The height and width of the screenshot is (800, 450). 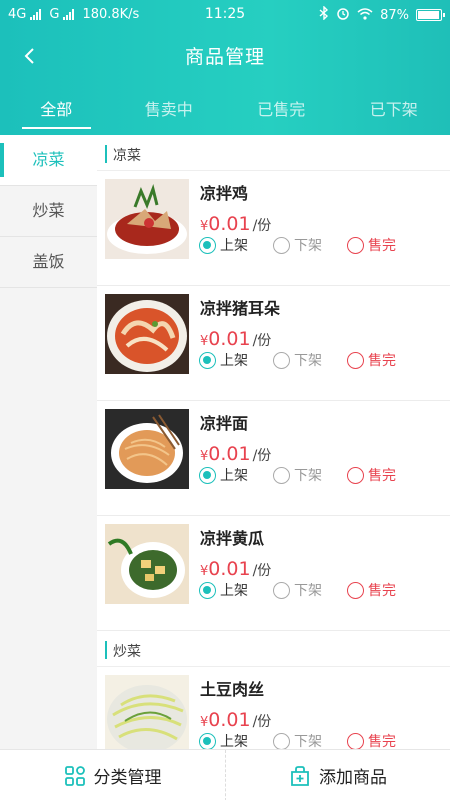 I want to click on page-title: 商品管理, so click(x=224, y=57).